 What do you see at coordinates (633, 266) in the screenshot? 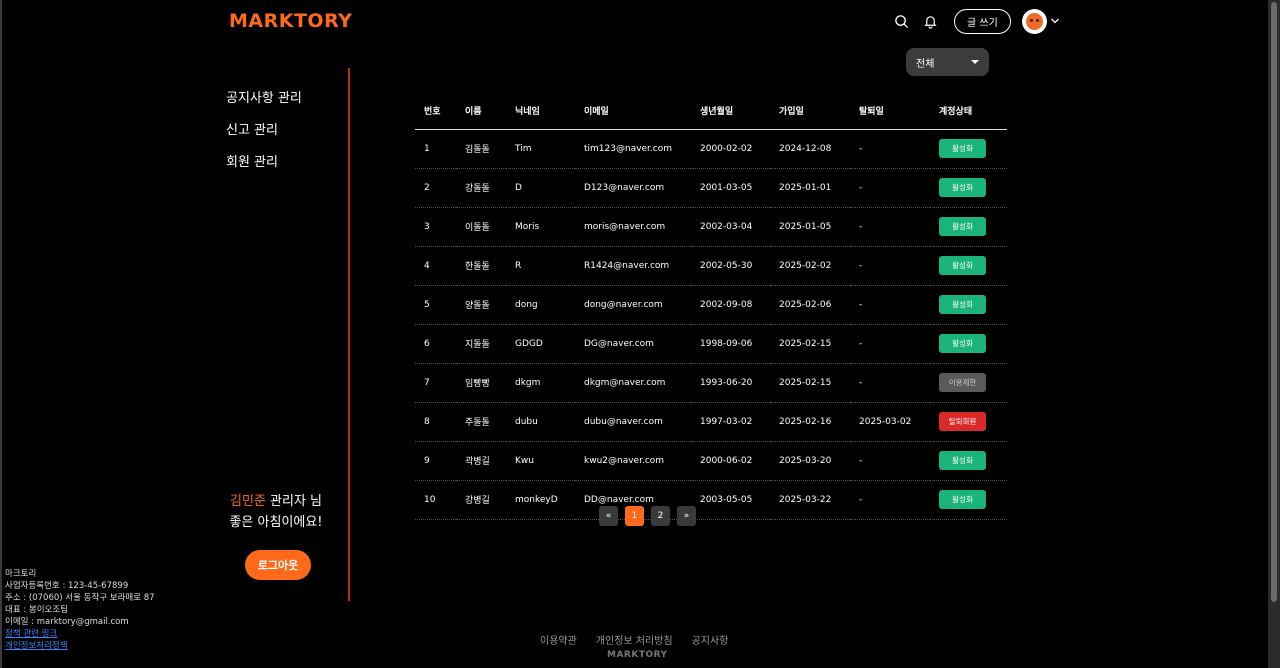
I see `cell-email: R1424@naver.com` at bounding box center [633, 266].